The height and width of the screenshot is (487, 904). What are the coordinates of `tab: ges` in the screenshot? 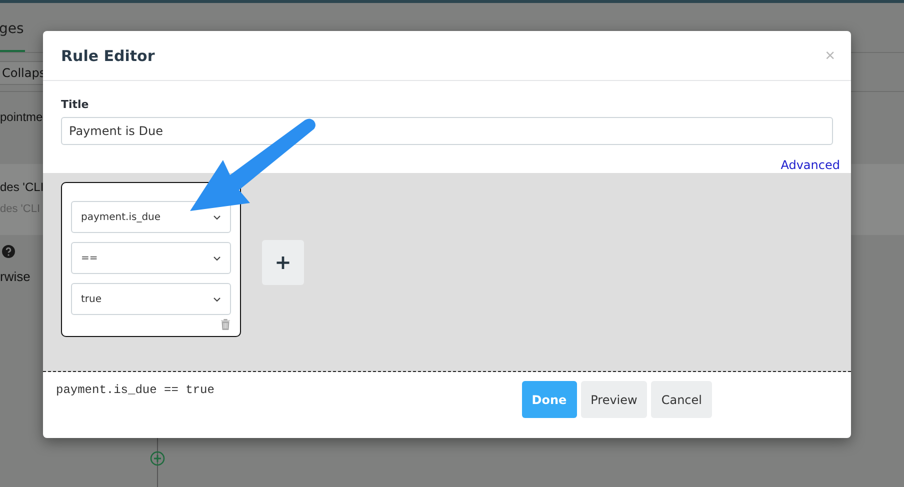 It's located at (12, 36).